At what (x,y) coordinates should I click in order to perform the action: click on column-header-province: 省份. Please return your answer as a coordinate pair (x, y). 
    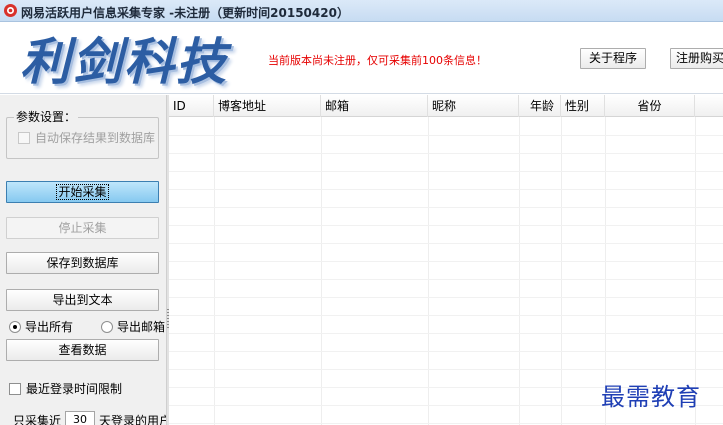
    Looking at the image, I should click on (650, 106).